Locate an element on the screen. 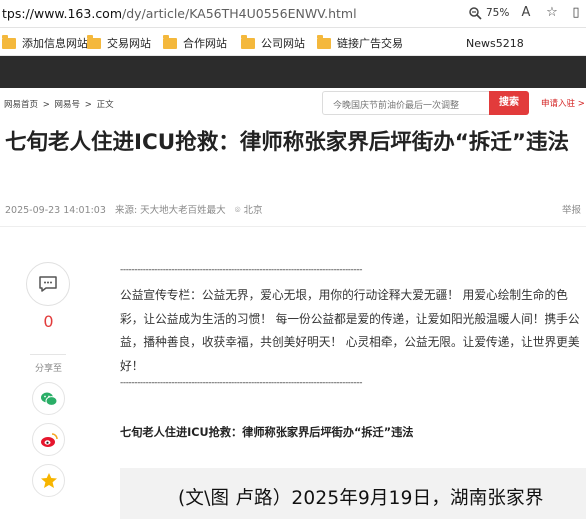 Image resolution: width=586 pixels, height=519 pixels. read-aloud-icon: A is located at coordinates (526, 13).